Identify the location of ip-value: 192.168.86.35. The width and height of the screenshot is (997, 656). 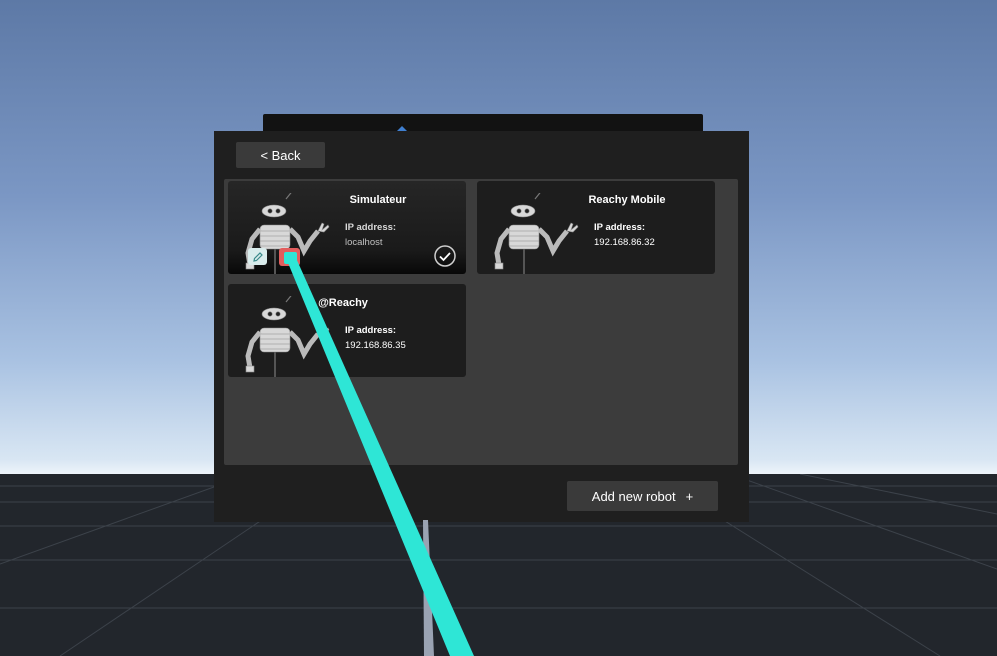
(375, 345).